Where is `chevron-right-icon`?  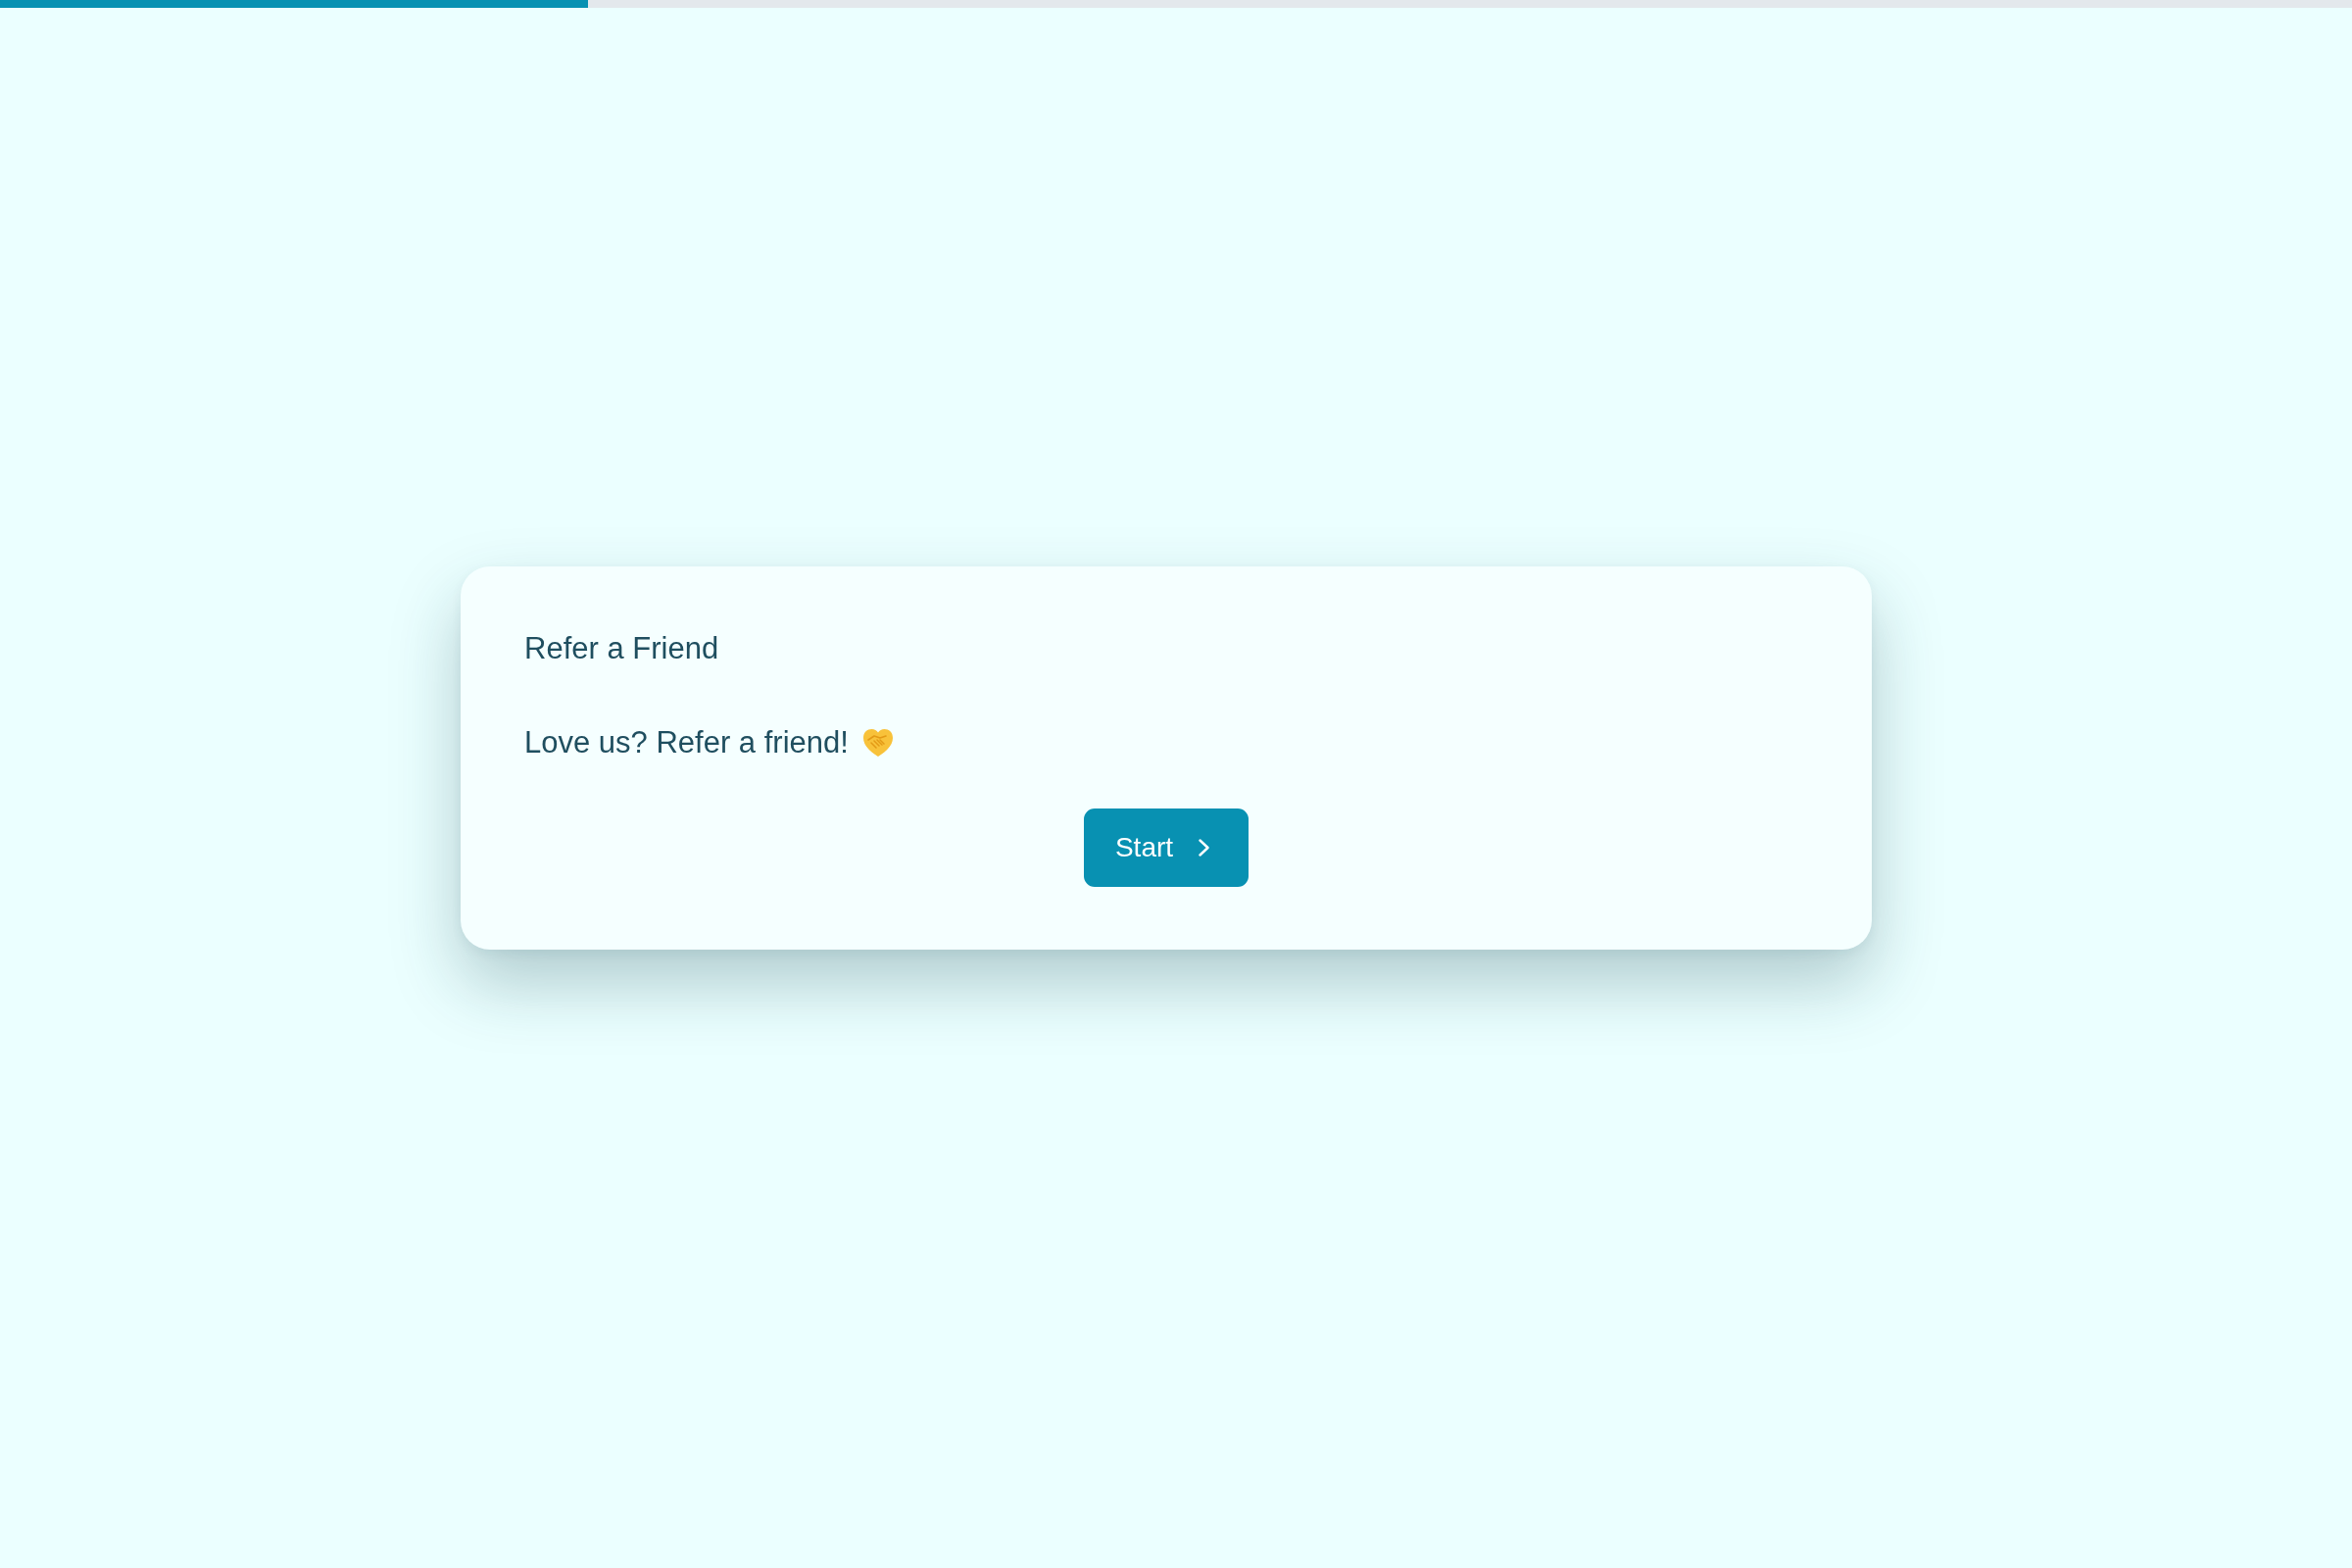
chevron-right-icon is located at coordinates (1204, 847).